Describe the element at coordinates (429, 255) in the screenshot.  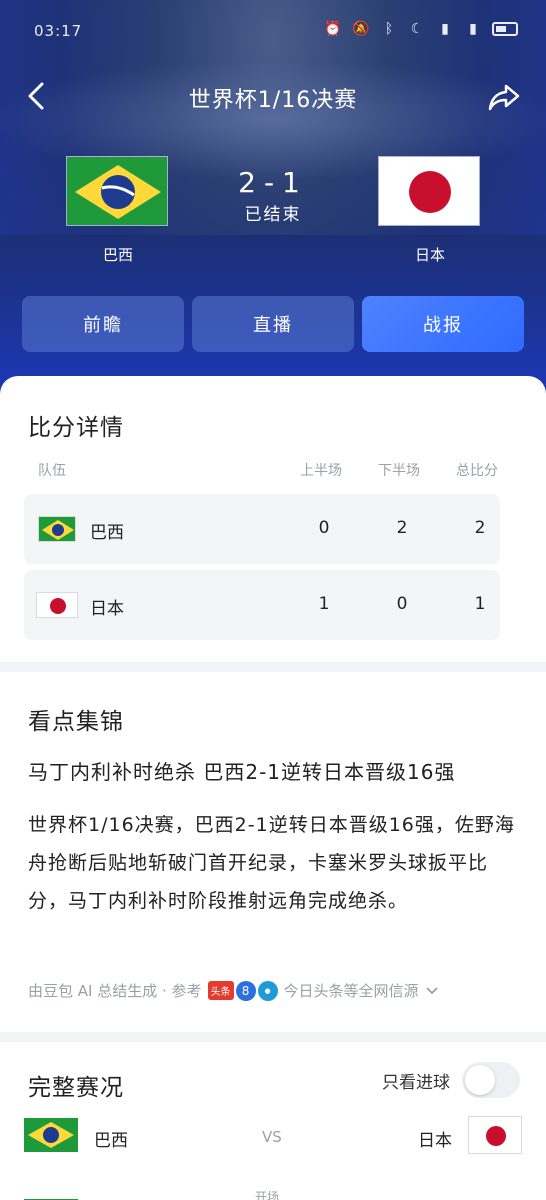
I see `away-team-name: 日本` at that location.